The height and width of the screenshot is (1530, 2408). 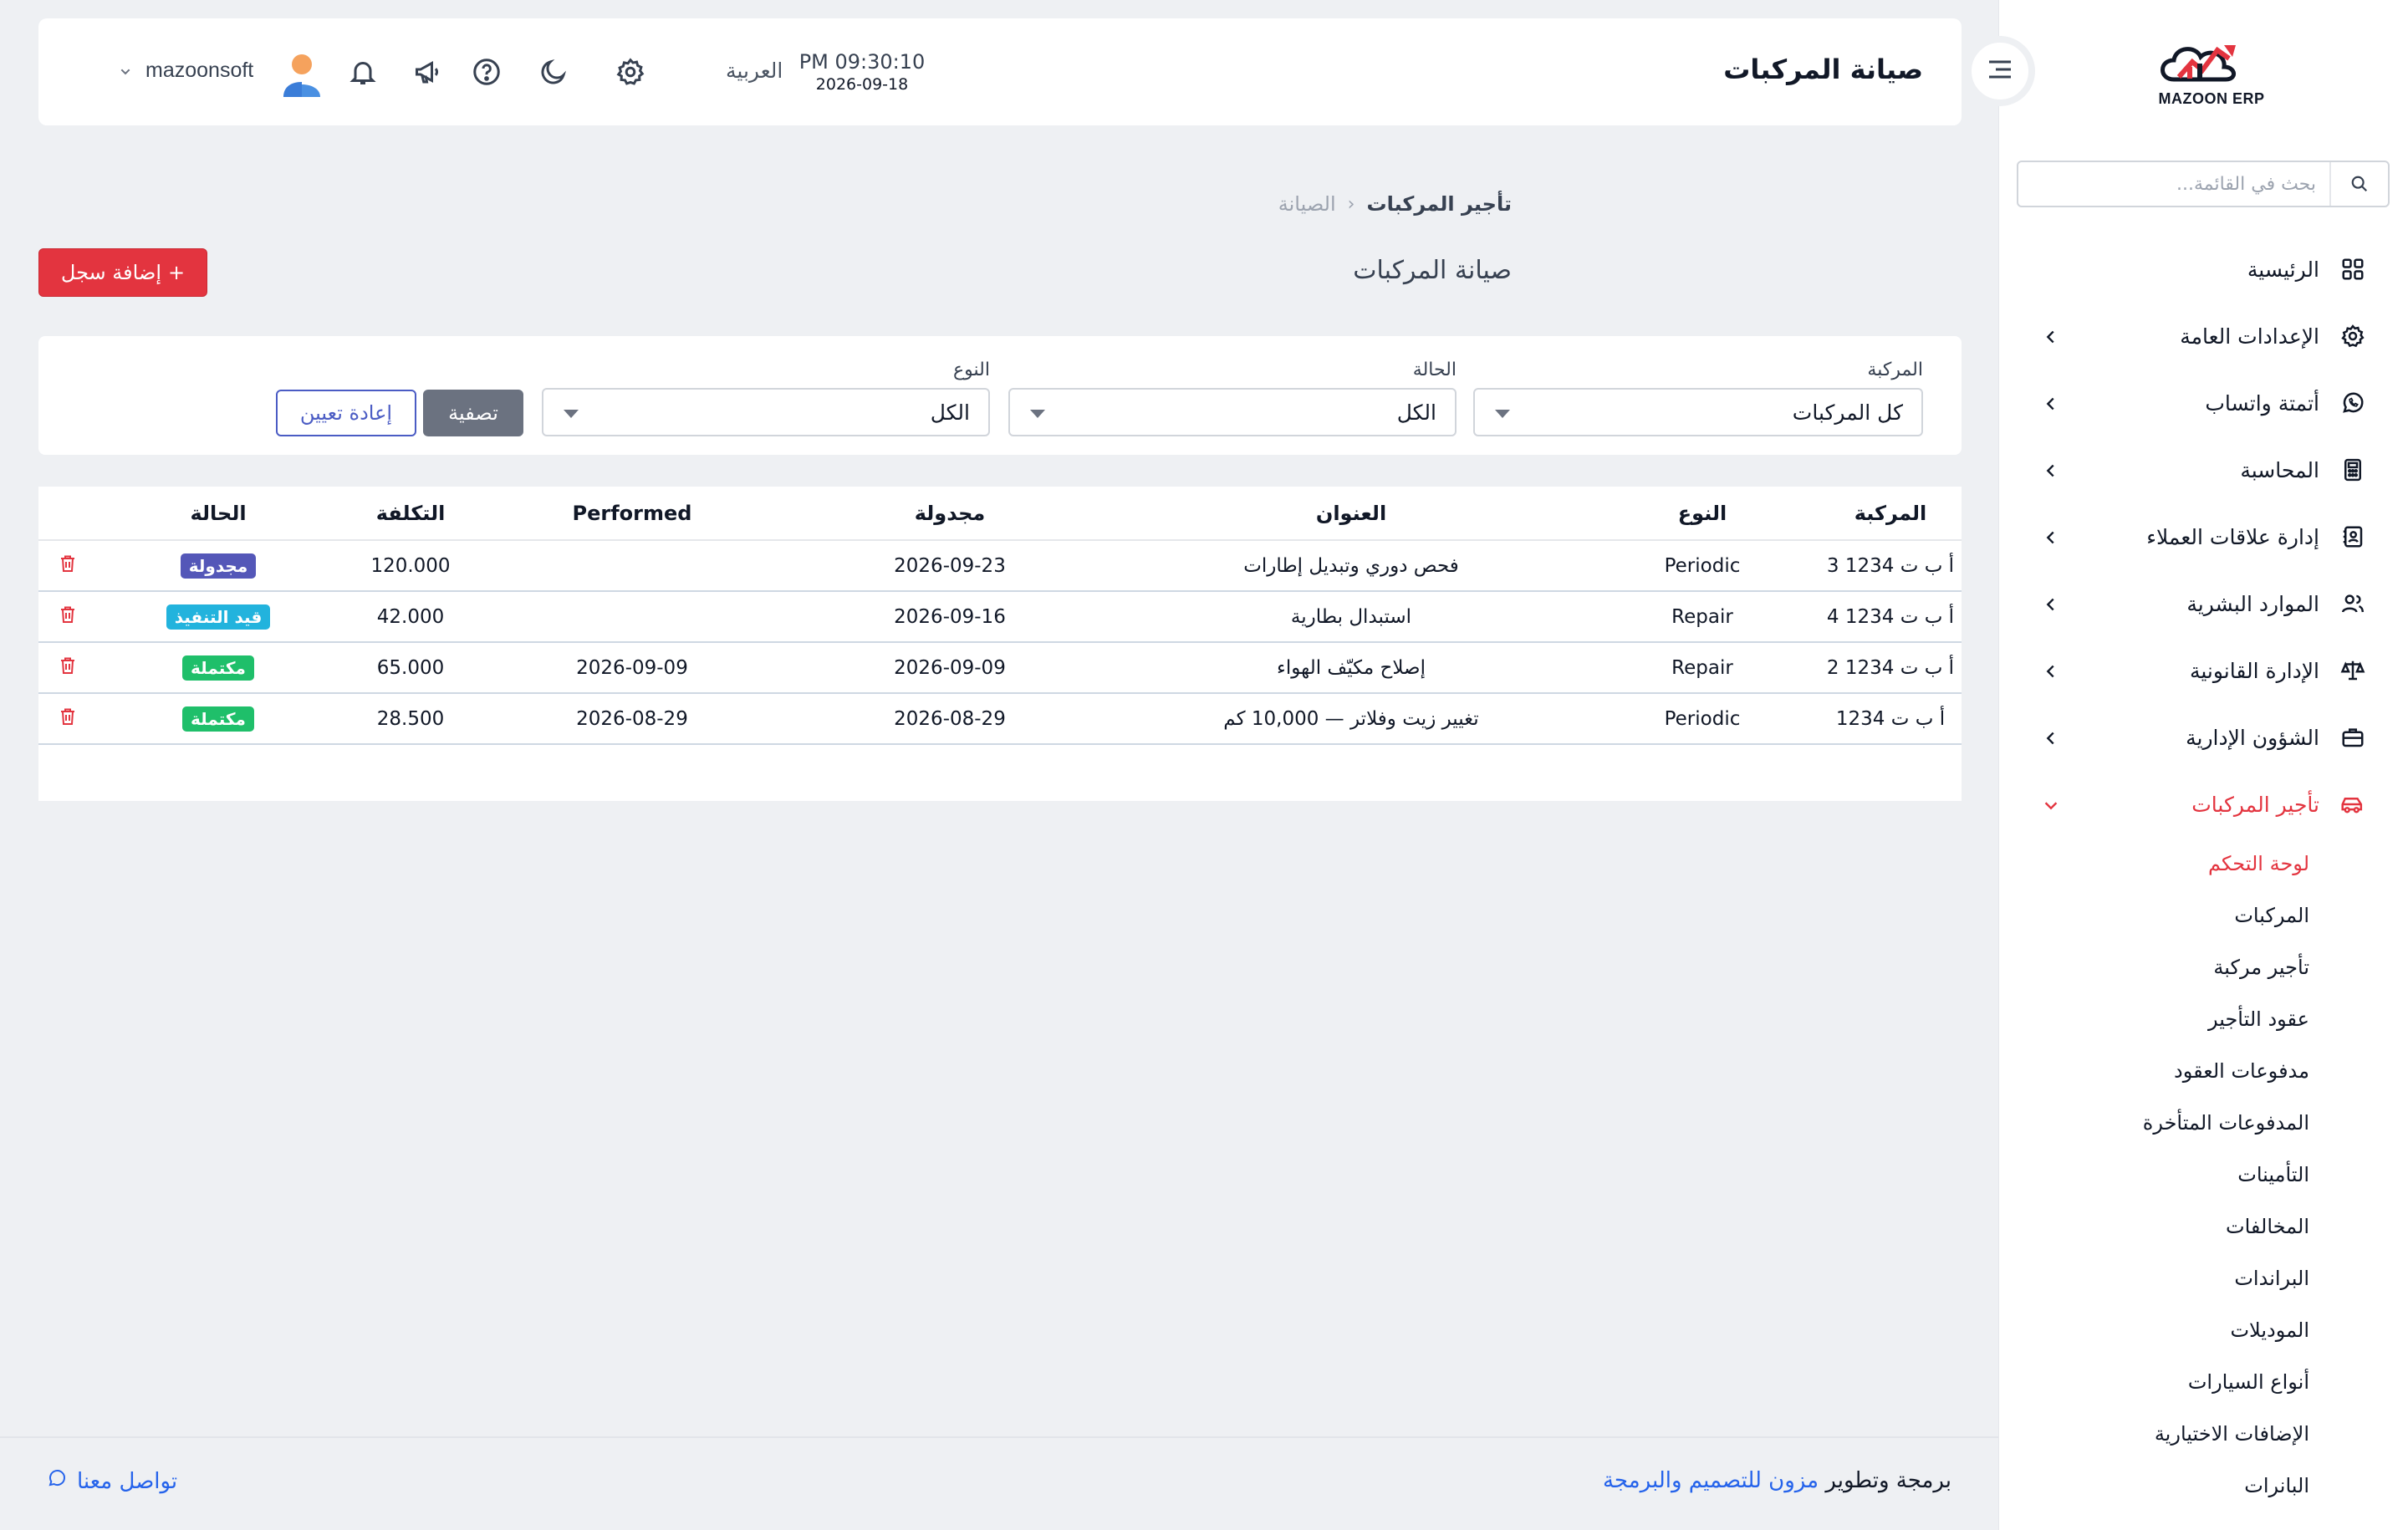 I want to click on header-title: صيانة المركبات, so click(x=1823, y=69).